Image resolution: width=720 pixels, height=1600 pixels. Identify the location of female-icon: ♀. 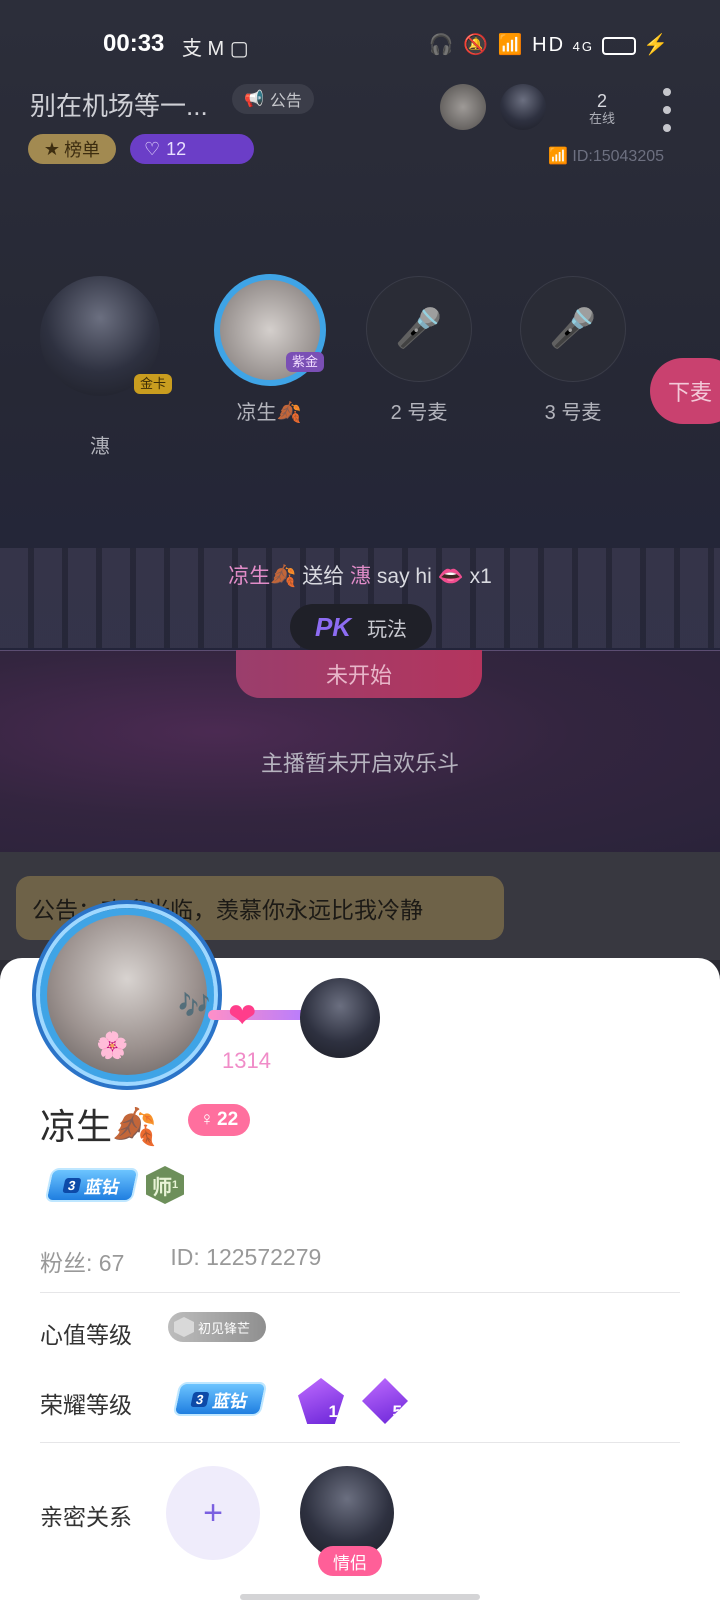
(207, 1119).